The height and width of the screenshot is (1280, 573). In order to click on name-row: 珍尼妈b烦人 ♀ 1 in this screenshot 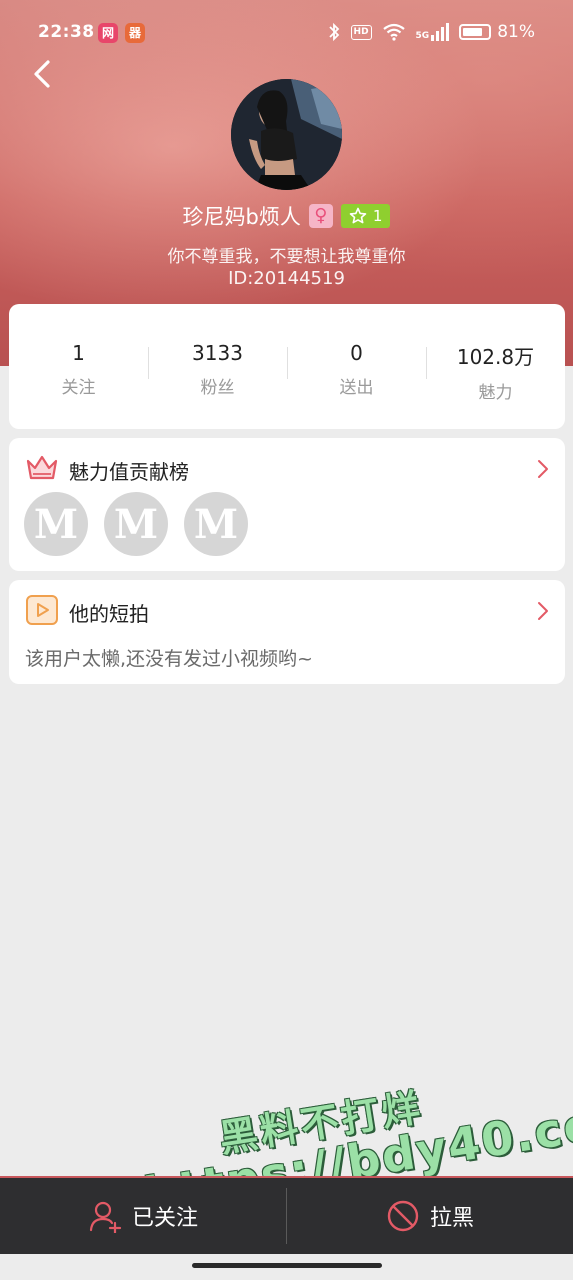, I will do `click(286, 216)`.